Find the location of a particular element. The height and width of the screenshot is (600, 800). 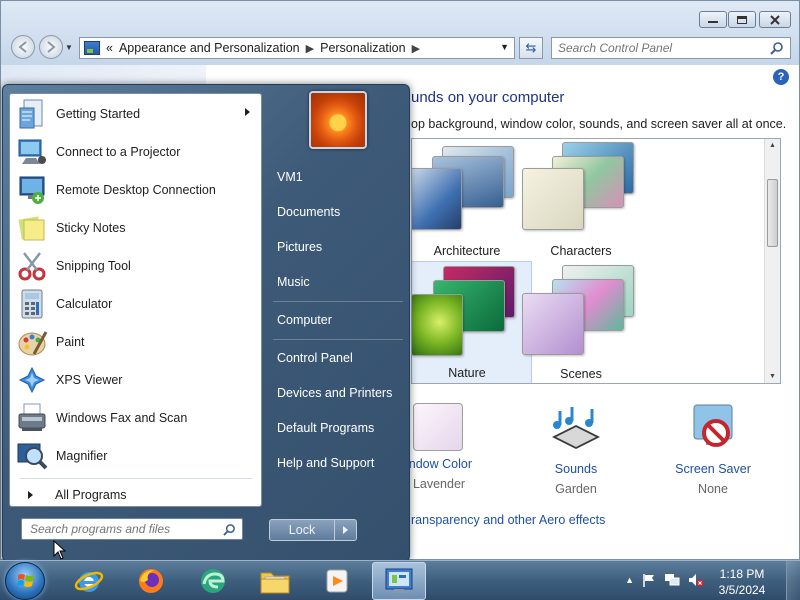

screen-saver-value: None is located at coordinates (713, 489).